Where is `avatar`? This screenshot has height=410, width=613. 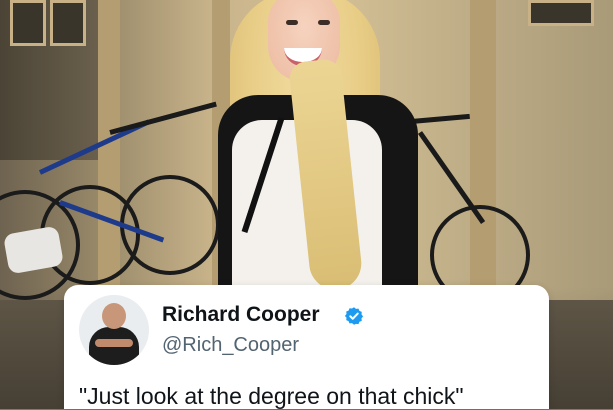
avatar is located at coordinates (114, 330).